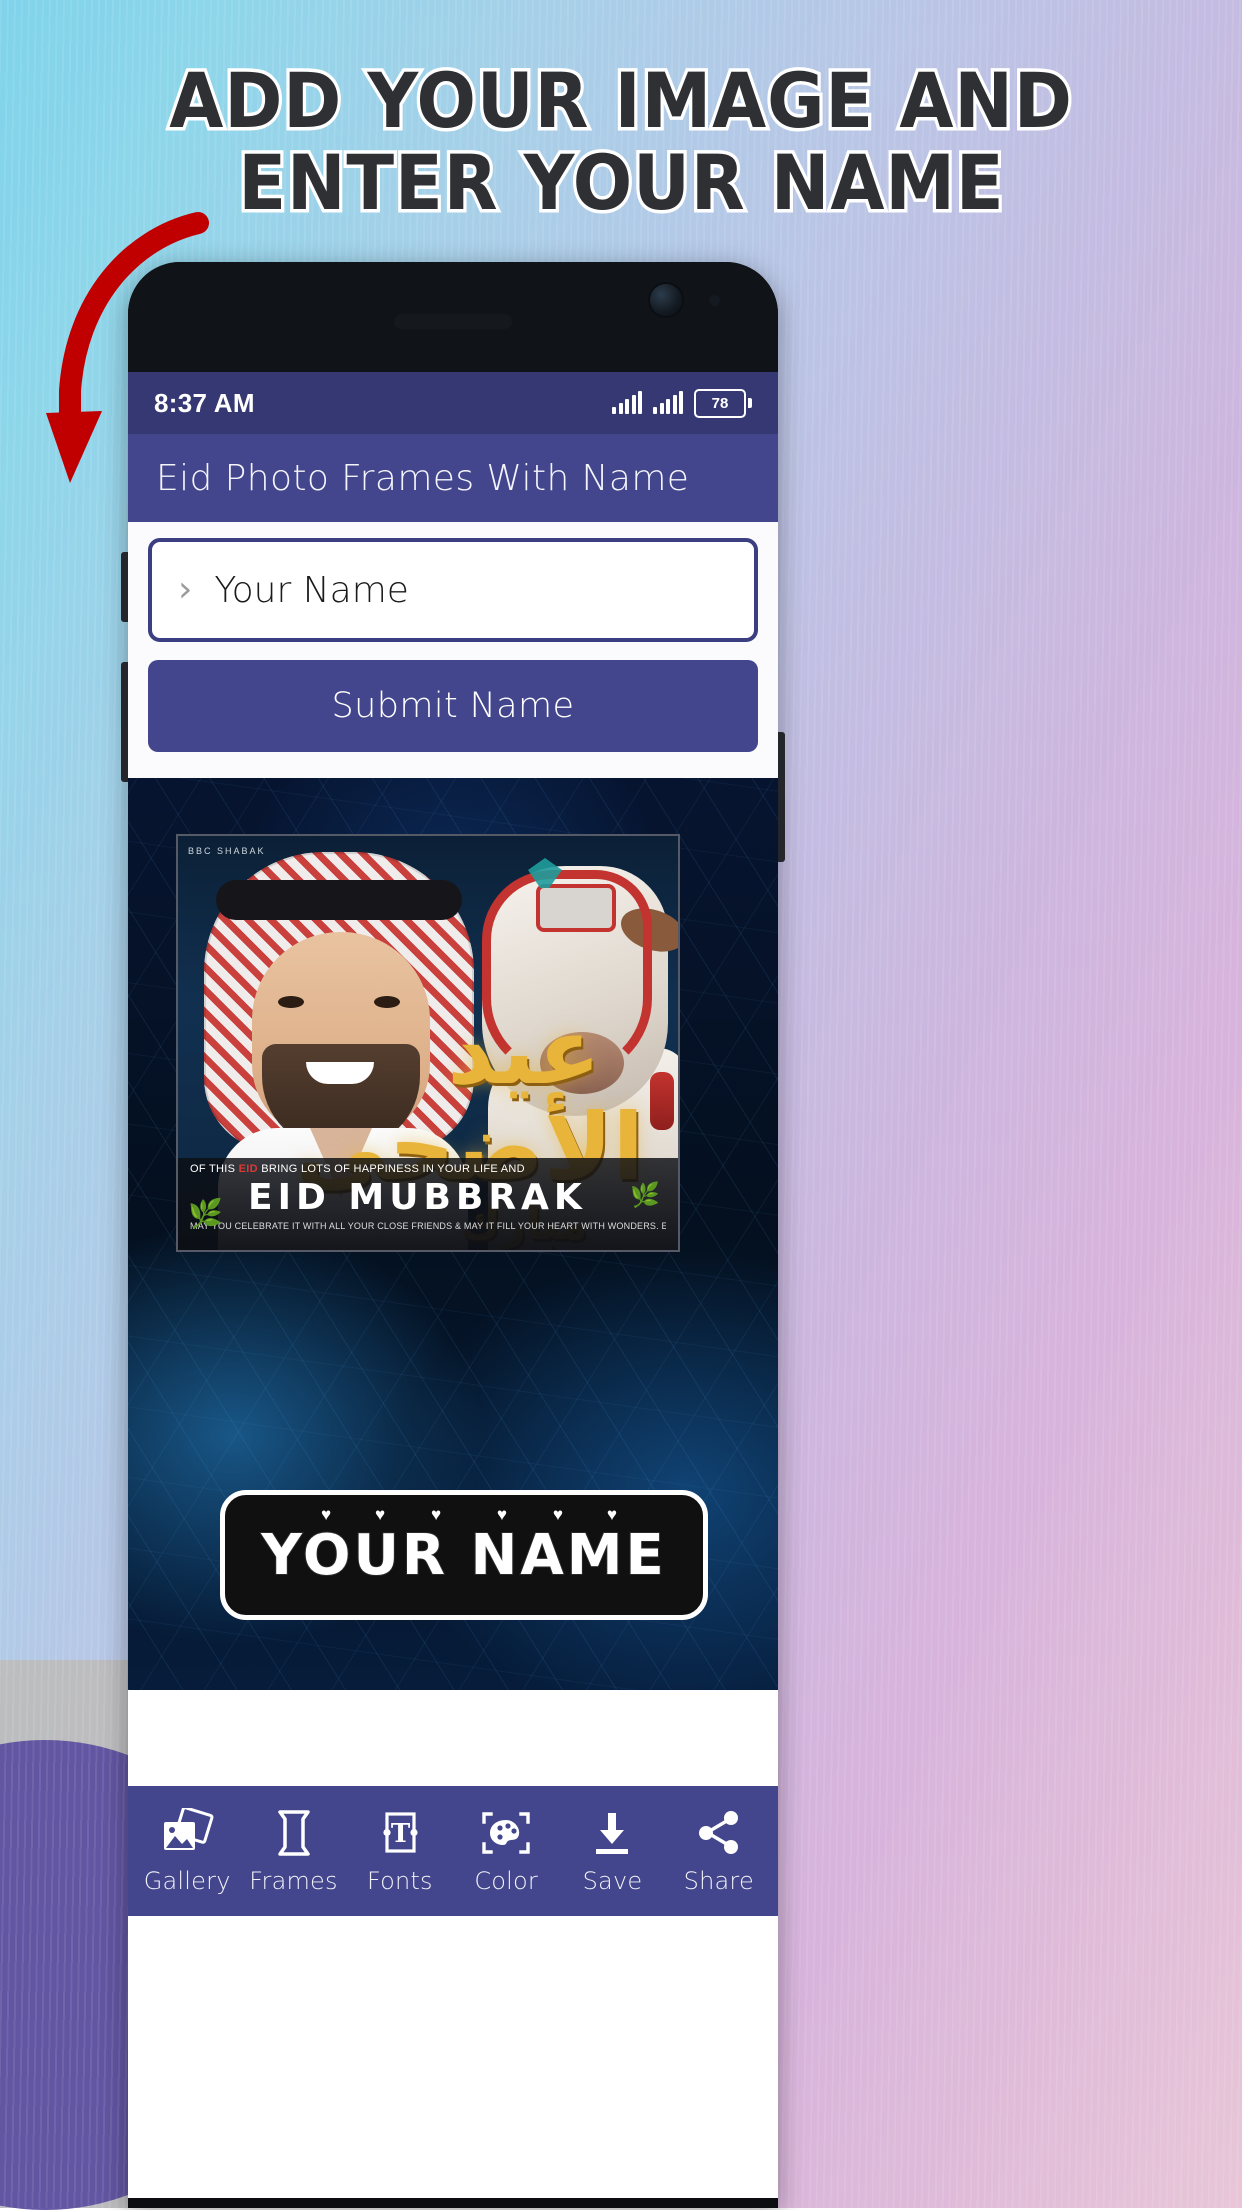 The width and height of the screenshot is (1242, 2210). What do you see at coordinates (185, 589) in the screenshot?
I see `chevron-right-icon: ›` at bounding box center [185, 589].